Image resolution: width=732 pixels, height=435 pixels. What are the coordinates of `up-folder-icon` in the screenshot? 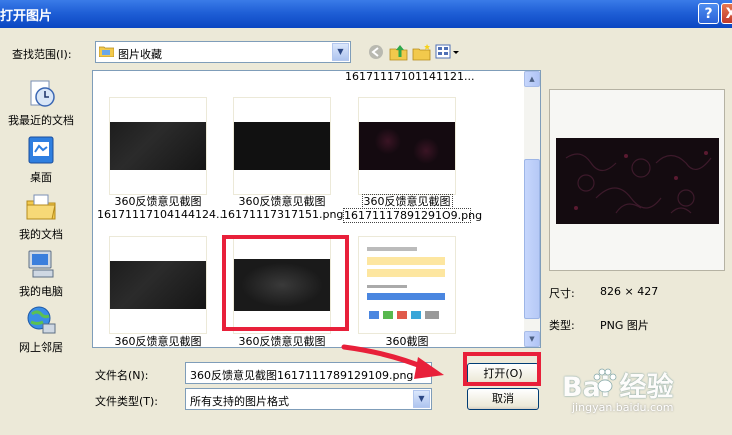 It's located at (399, 52).